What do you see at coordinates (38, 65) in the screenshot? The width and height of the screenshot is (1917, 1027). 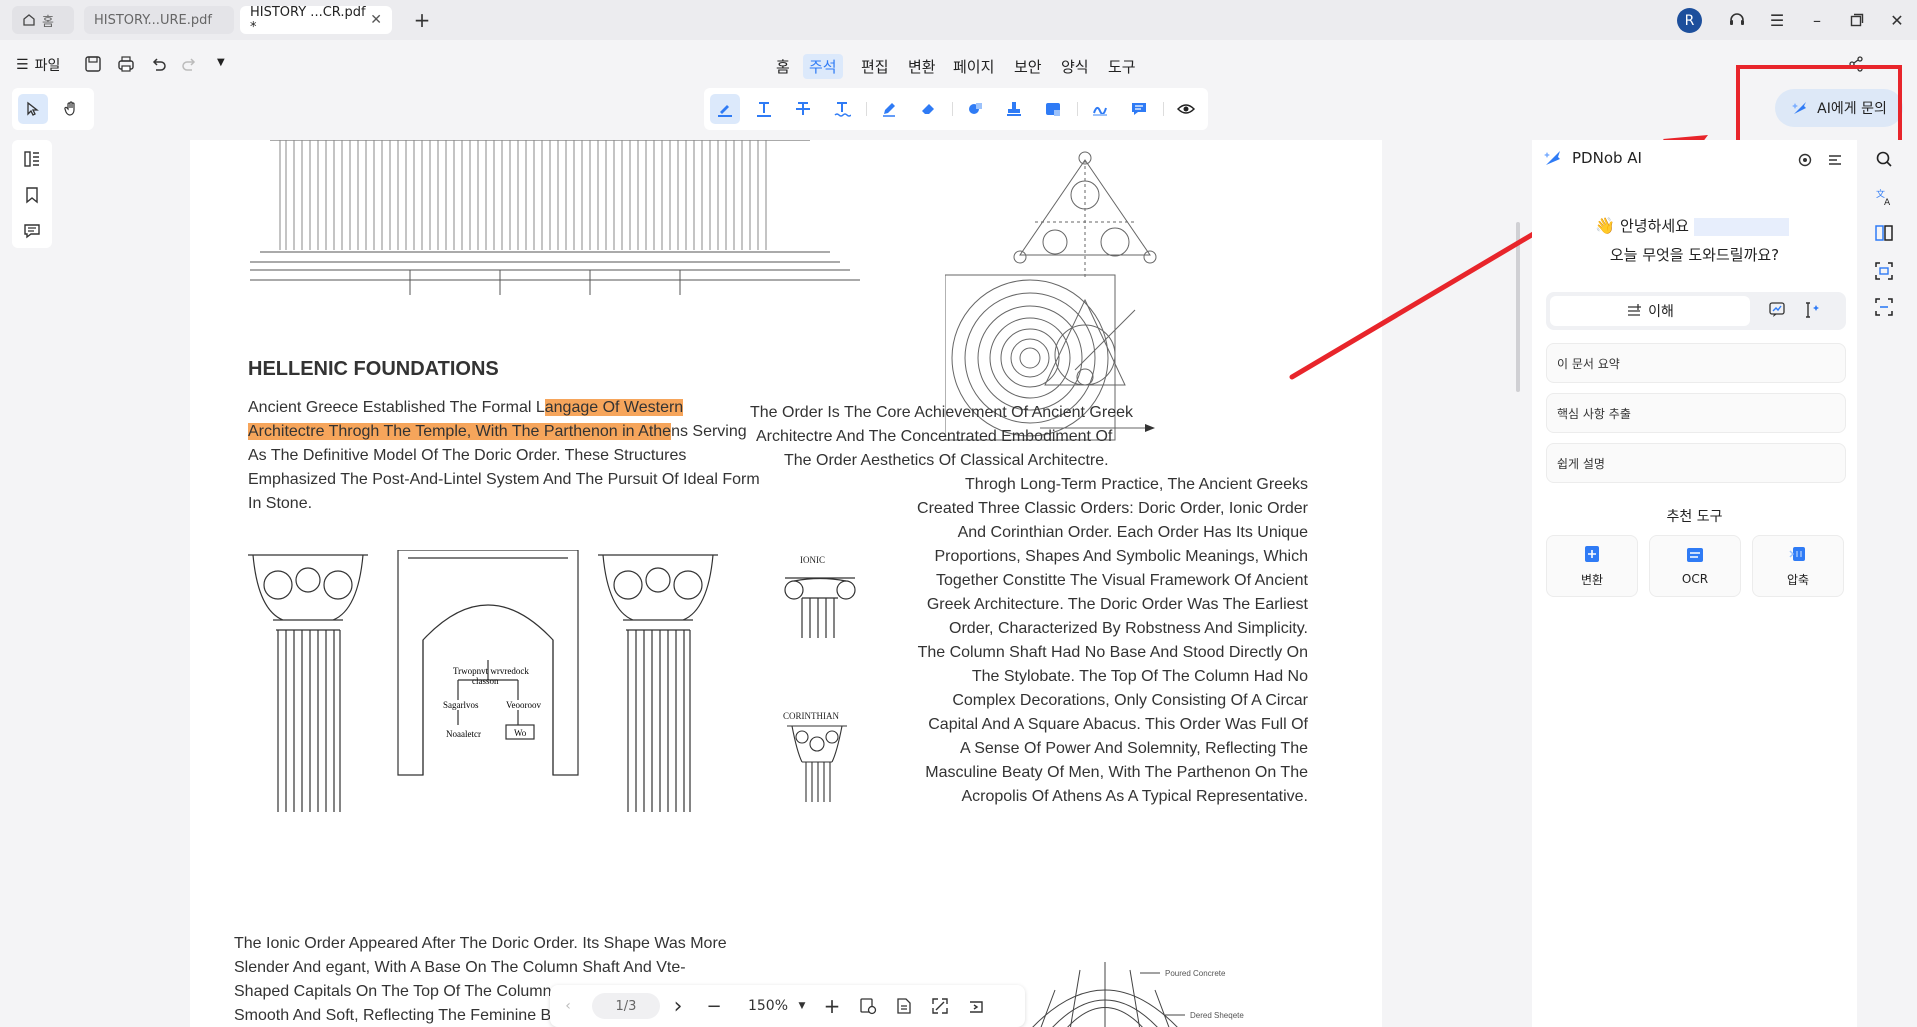 I see `file-menu: ☰ 파일` at bounding box center [38, 65].